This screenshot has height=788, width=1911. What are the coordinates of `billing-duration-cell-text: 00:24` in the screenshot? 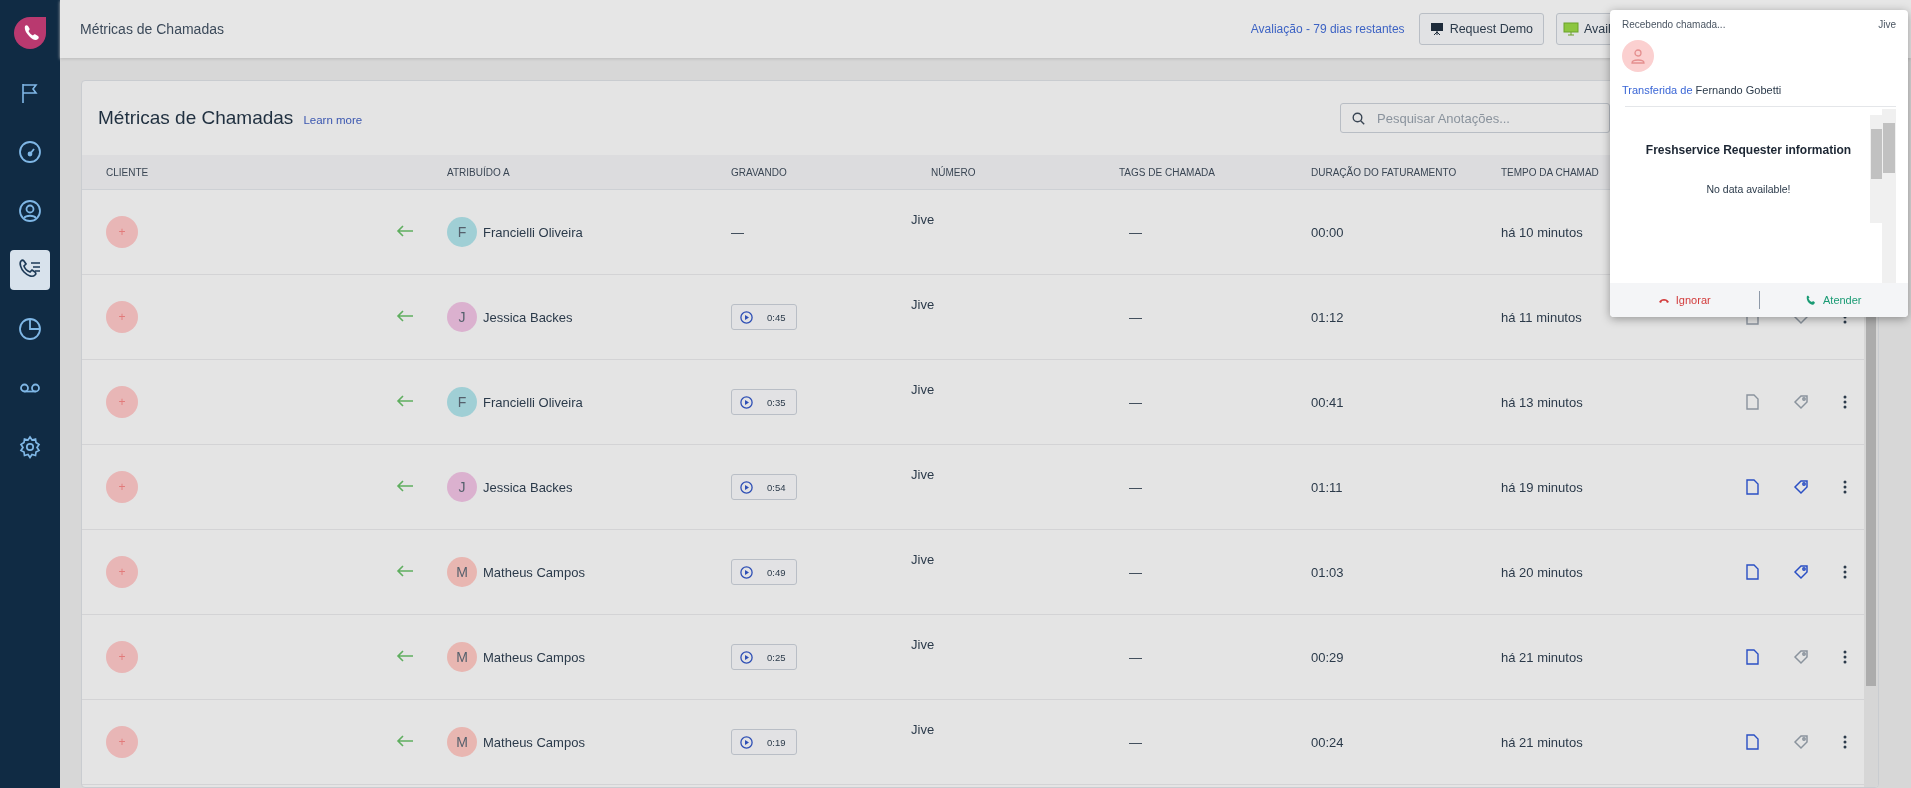 It's located at (1328, 742).